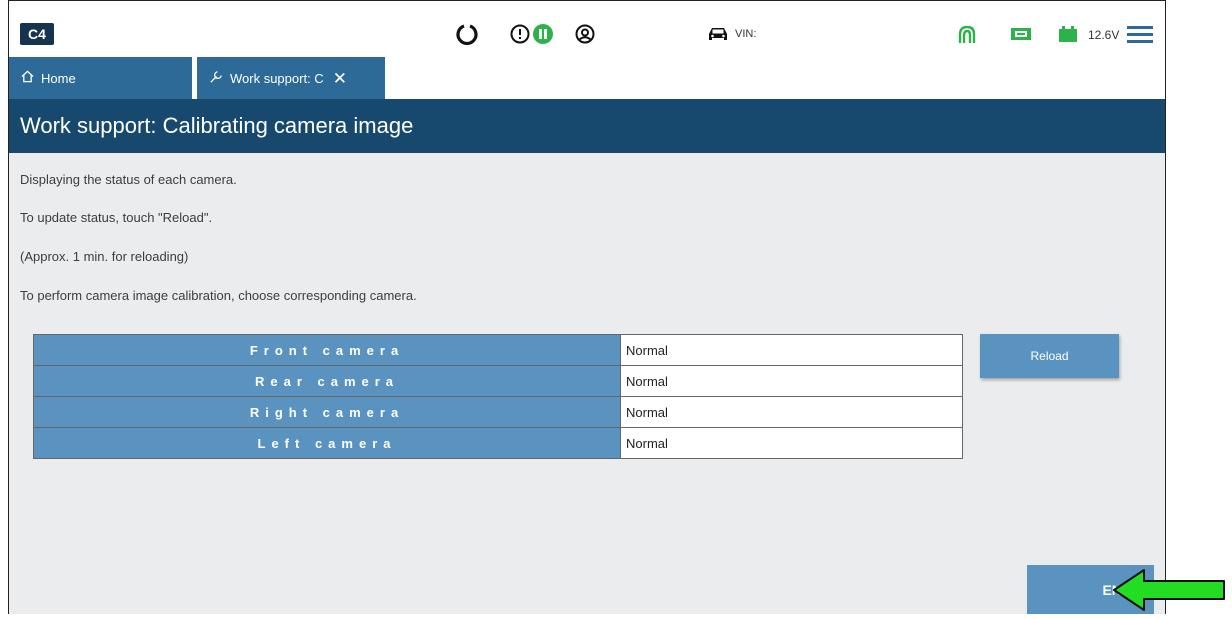  Describe the element at coordinates (340, 78) in the screenshot. I see `close-icon: ✕` at that location.